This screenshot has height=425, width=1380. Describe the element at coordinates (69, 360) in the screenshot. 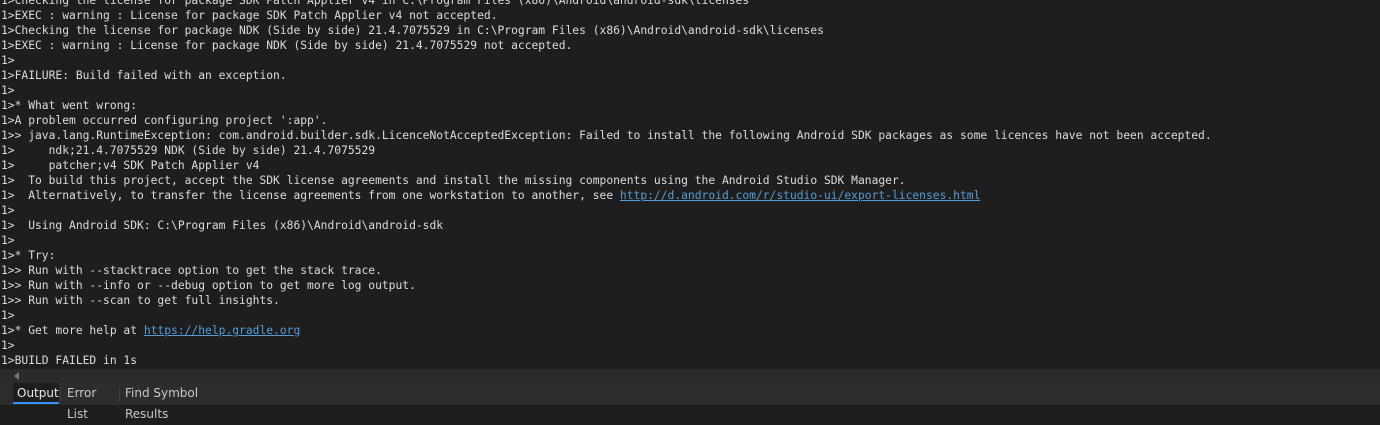

I see `log-line-text: 1>BUILD FAILED in 1s` at that location.